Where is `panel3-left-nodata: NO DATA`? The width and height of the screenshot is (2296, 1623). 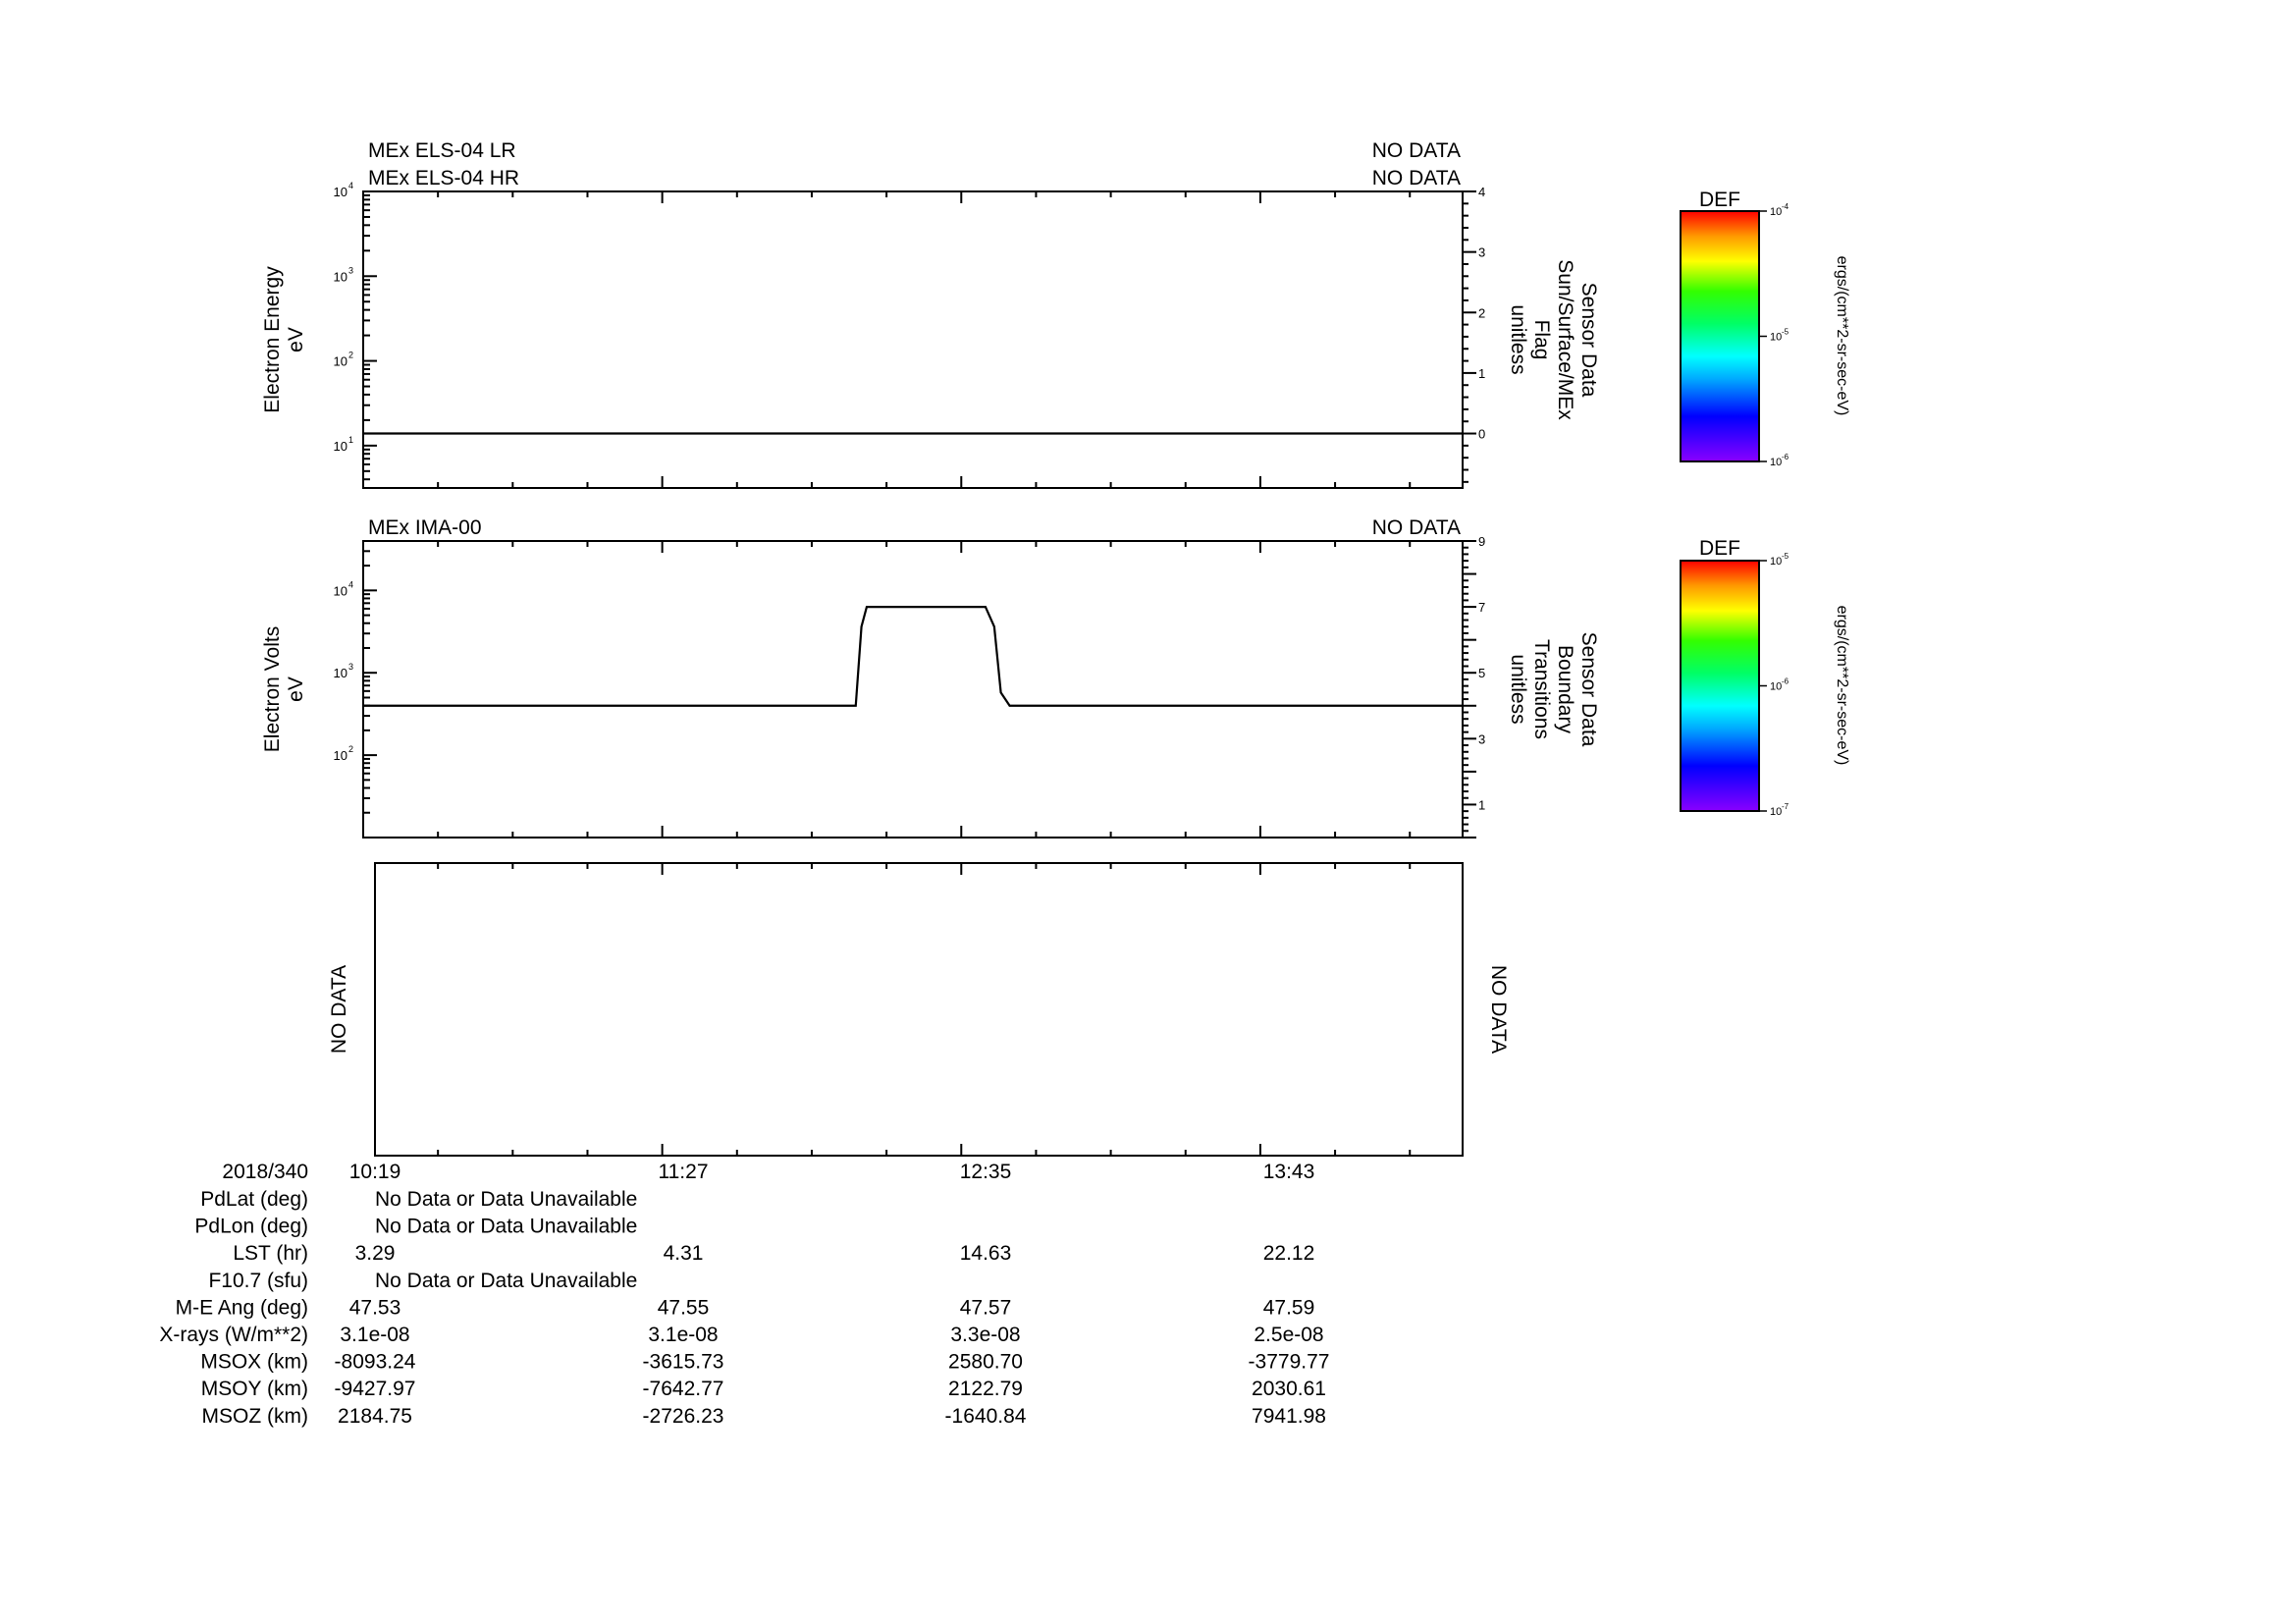
panel3-left-nodata: NO DATA is located at coordinates (339, 1009).